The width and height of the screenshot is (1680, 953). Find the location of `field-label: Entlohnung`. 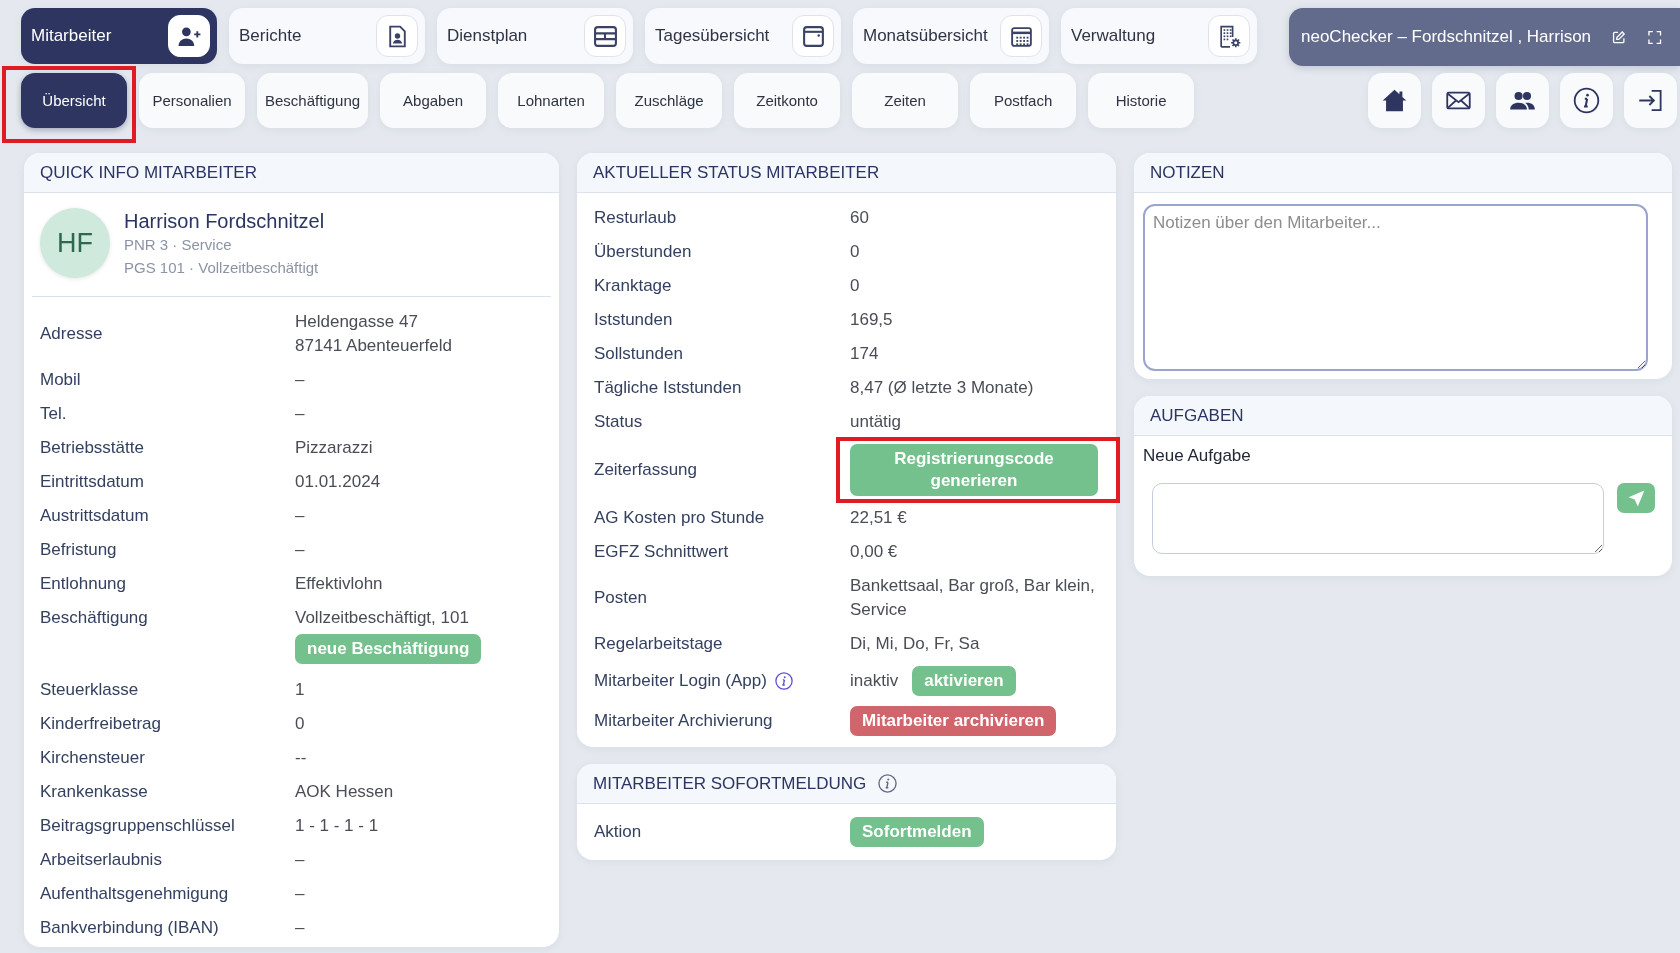

field-label: Entlohnung is located at coordinates (84, 584).